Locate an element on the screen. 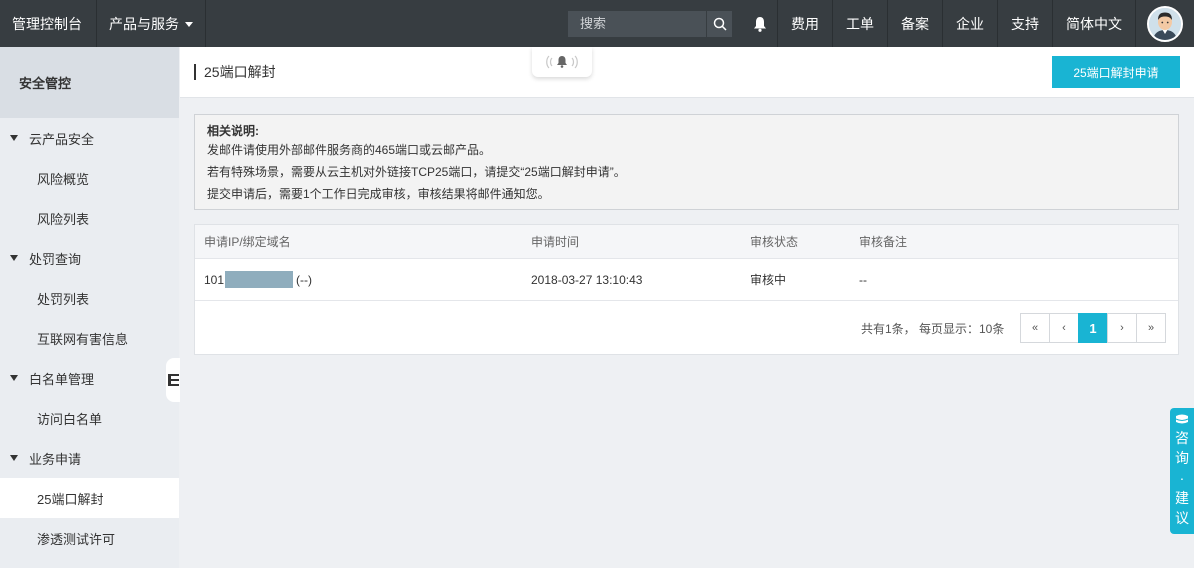 The height and width of the screenshot is (568, 1194). nav-billing: 费用 is located at coordinates (805, 23).